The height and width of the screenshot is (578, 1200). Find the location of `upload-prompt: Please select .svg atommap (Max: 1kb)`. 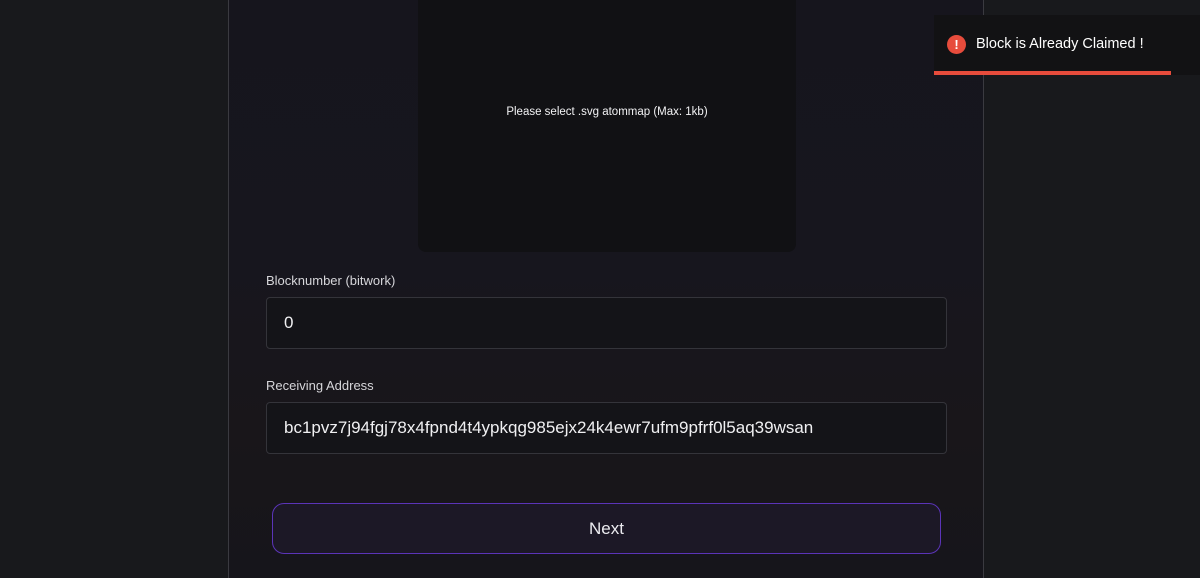

upload-prompt: Please select .svg atommap (Max: 1kb) is located at coordinates (607, 112).